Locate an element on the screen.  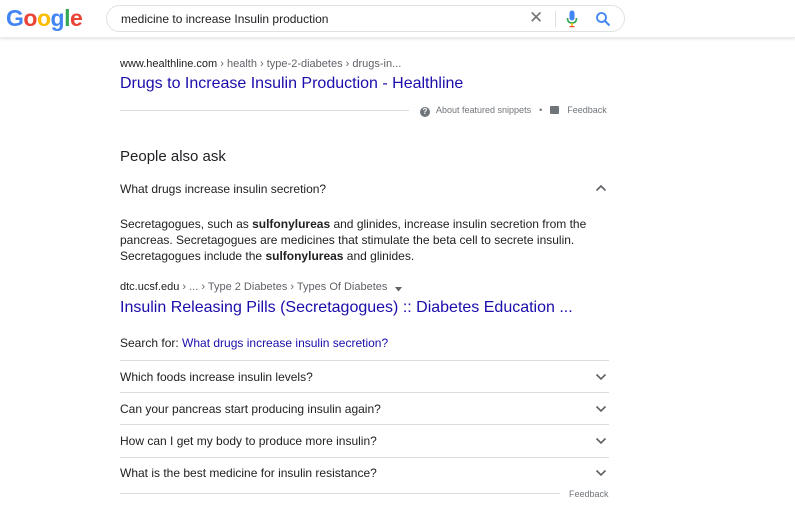
help-icon: ? is located at coordinates (425, 112).